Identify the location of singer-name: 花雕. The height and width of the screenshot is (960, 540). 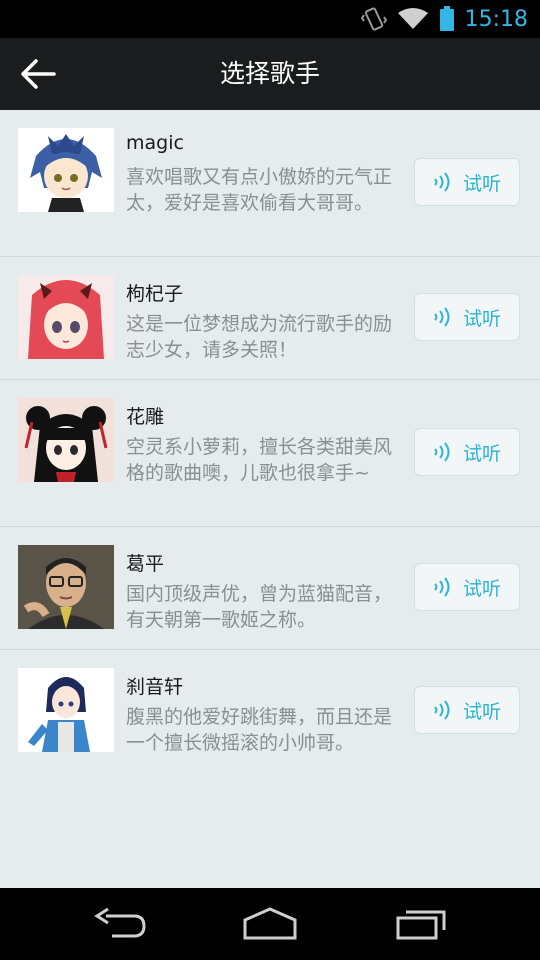
(145, 417).